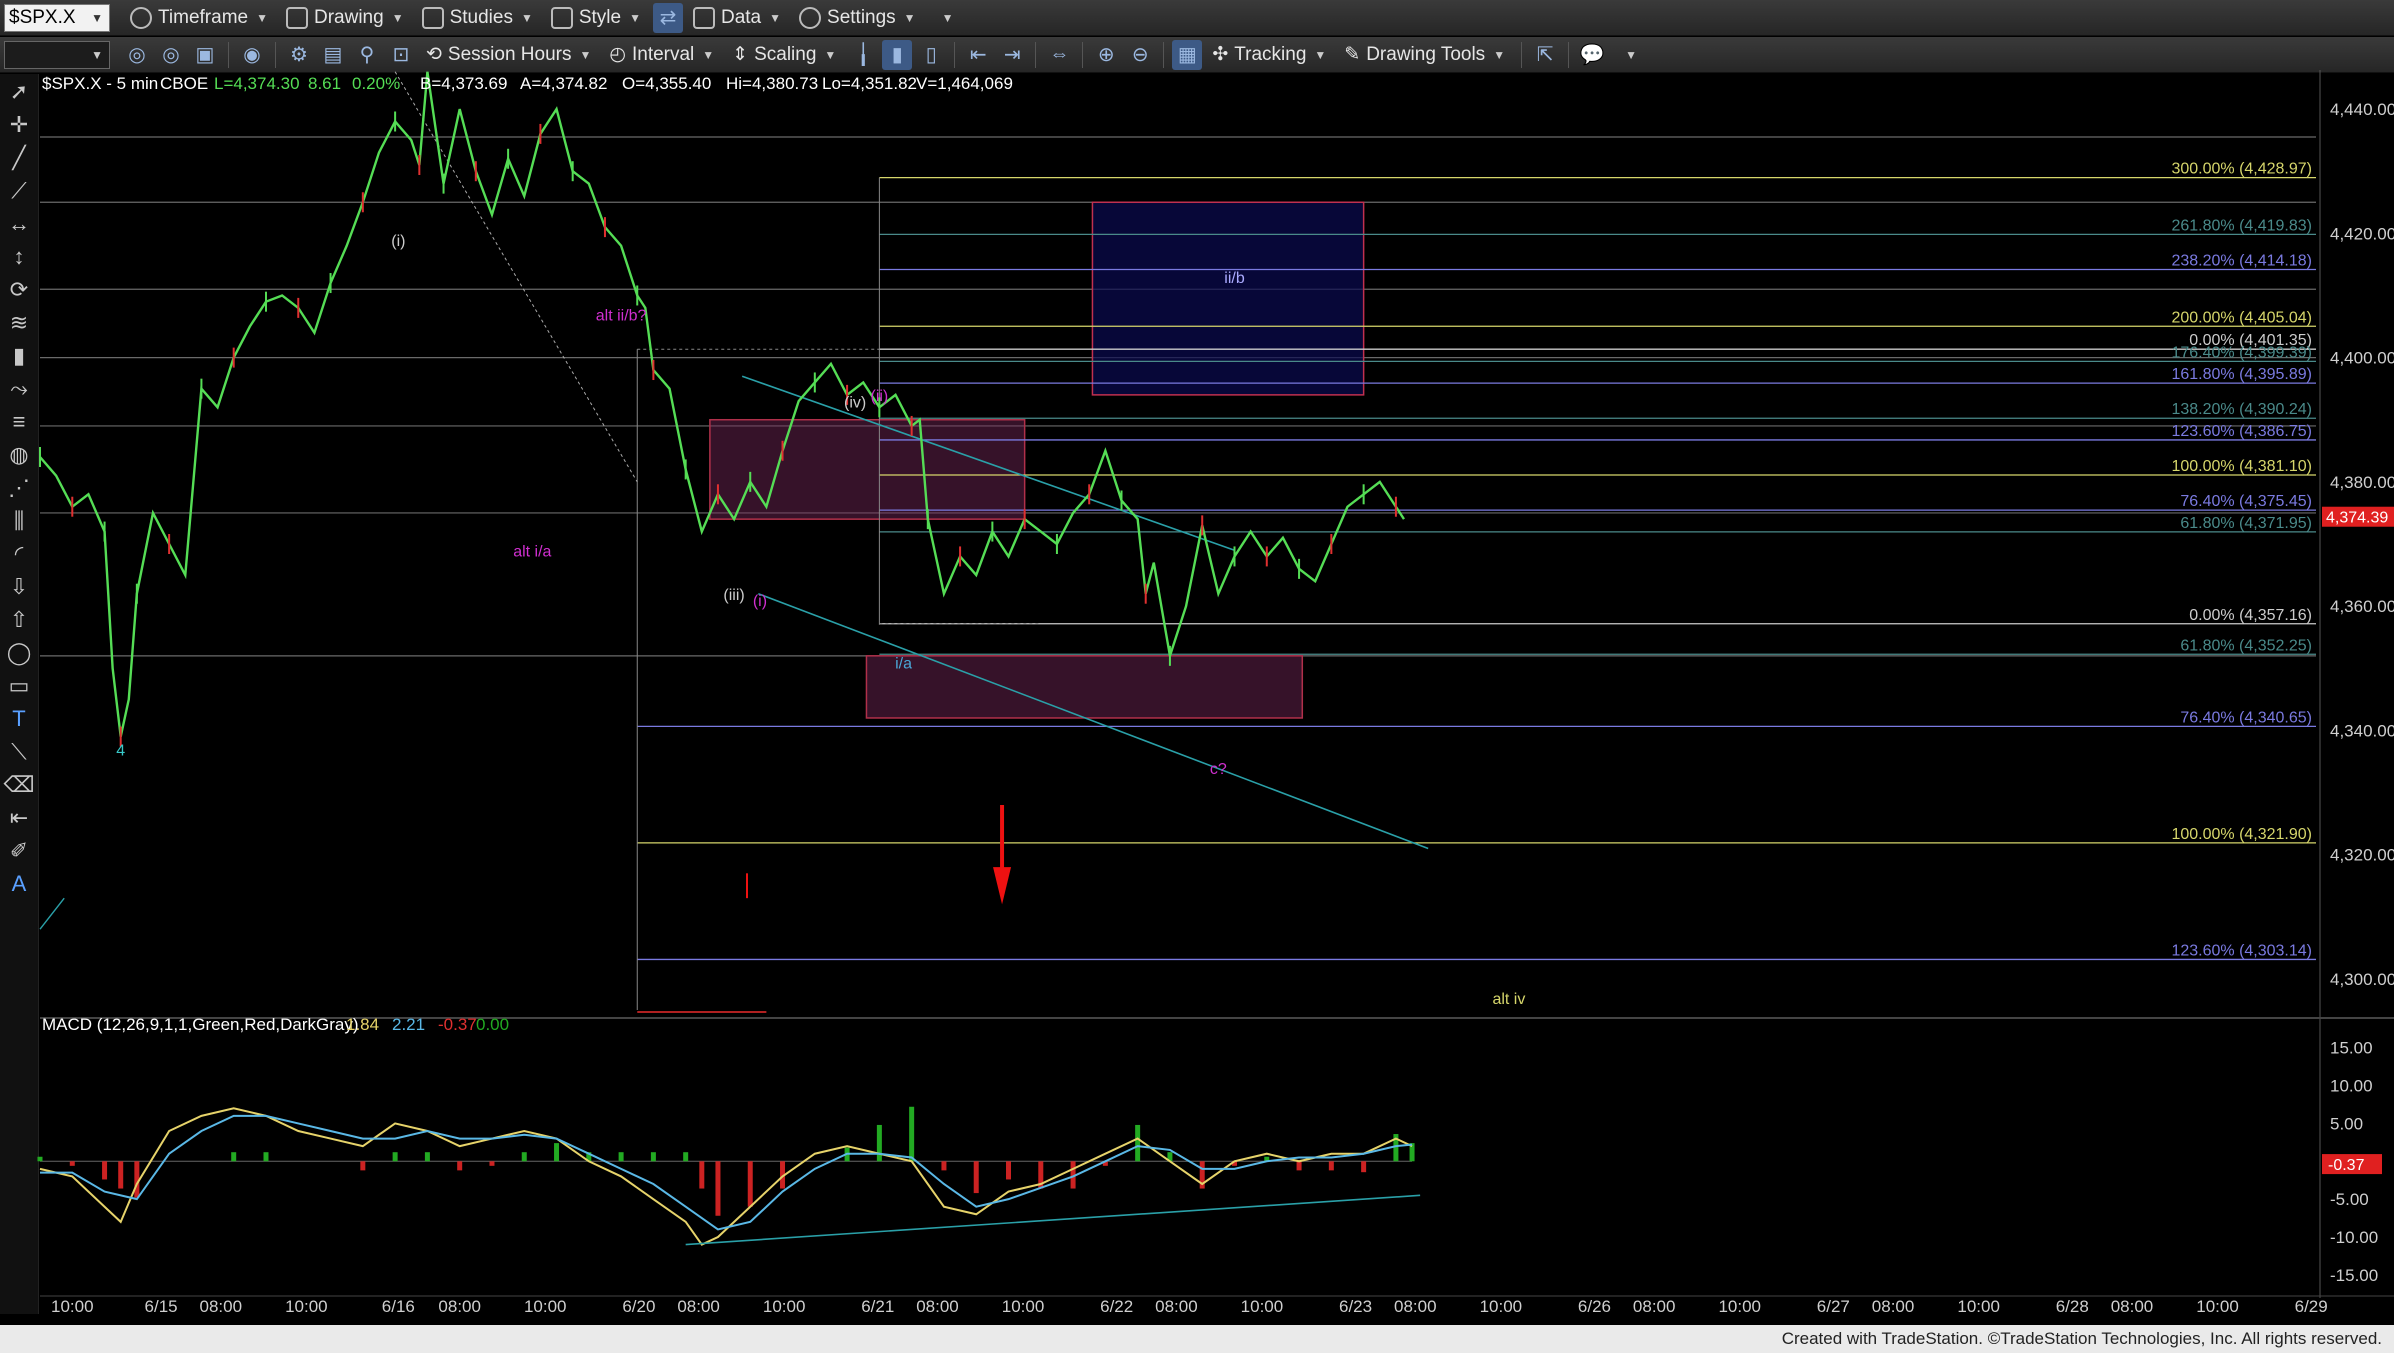 The width and height of the screenshot is (2394, 1353). I want to click on macd-signal-line, so click(726, 1172).